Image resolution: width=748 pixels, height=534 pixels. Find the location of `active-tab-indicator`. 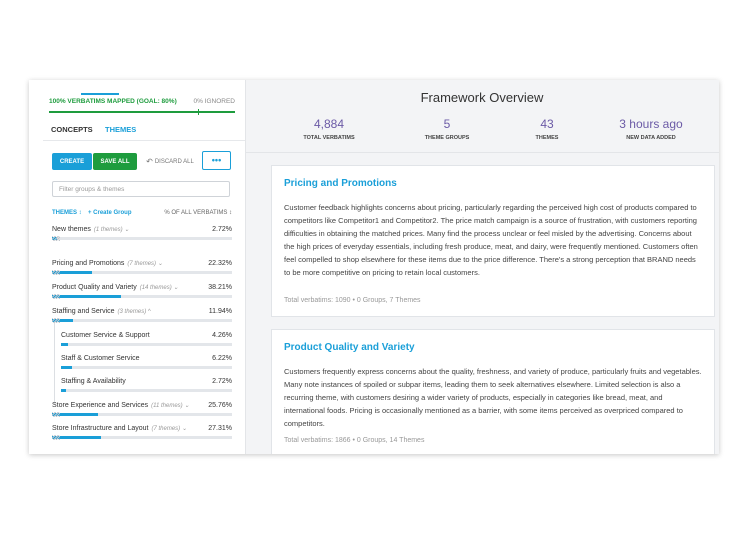

active-tab-indicator is located at coordinates (100, 94).